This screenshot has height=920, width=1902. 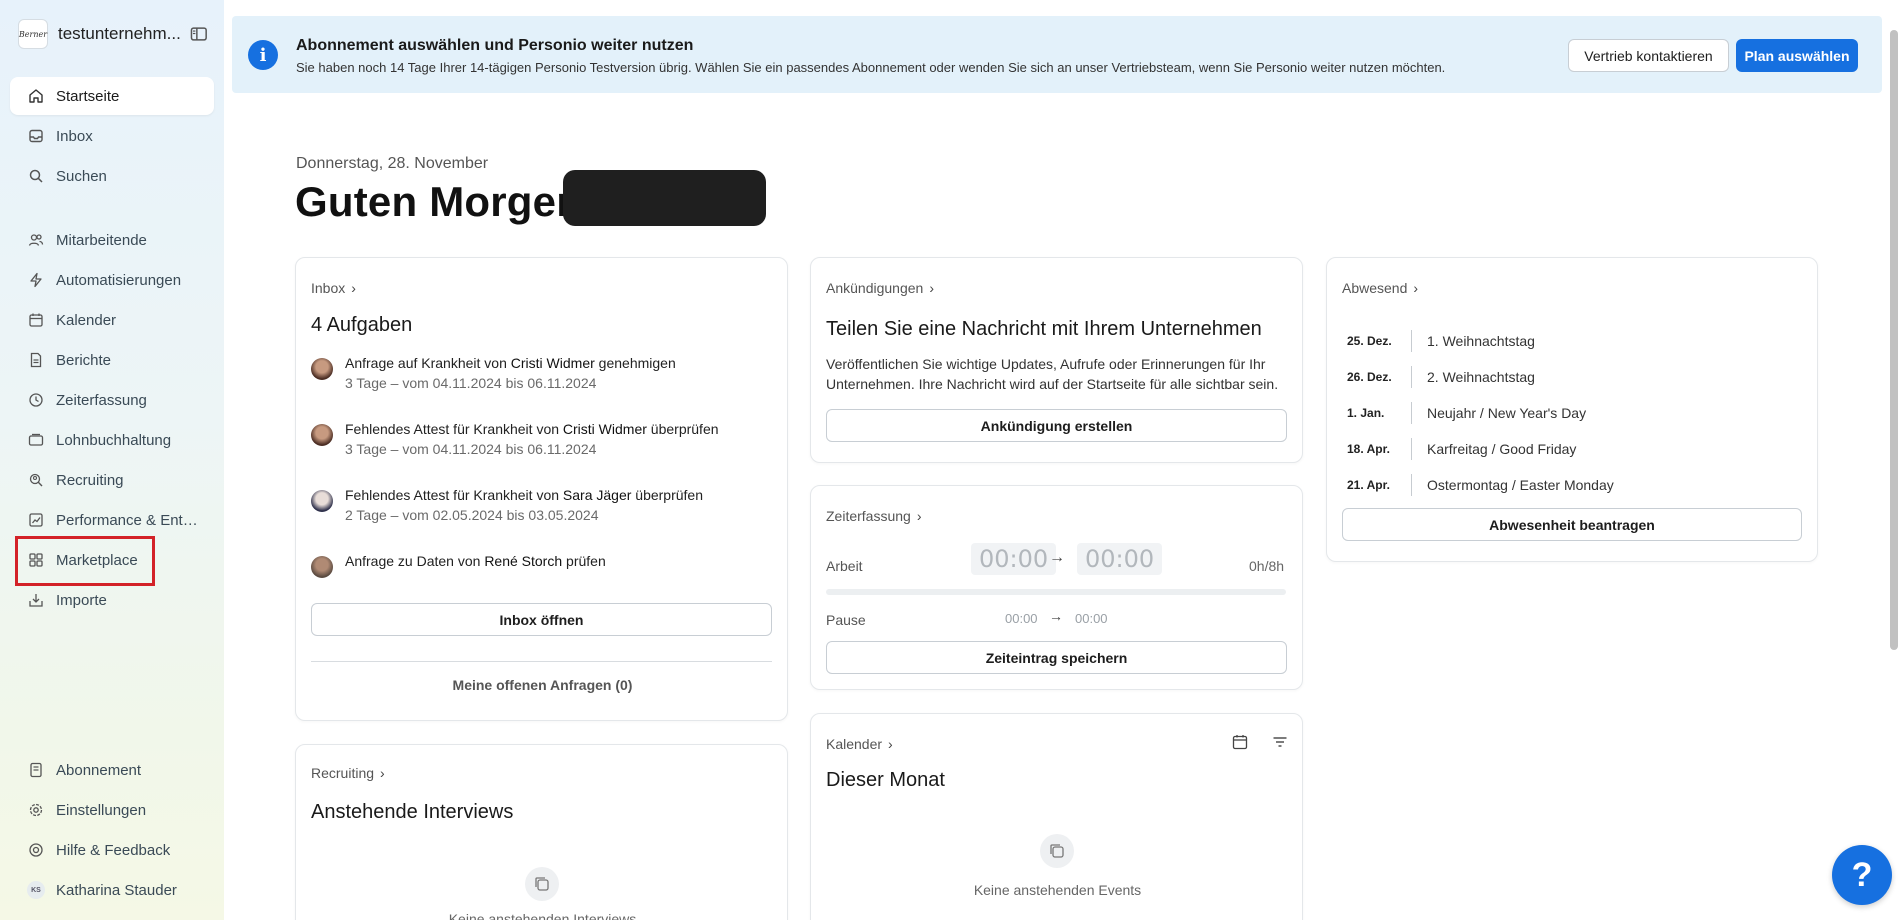 What do you see at coordinates (1369, 341) in the screenshot?
I see `absence-date: 25. Dez.` at bounding box center [1369, 341].